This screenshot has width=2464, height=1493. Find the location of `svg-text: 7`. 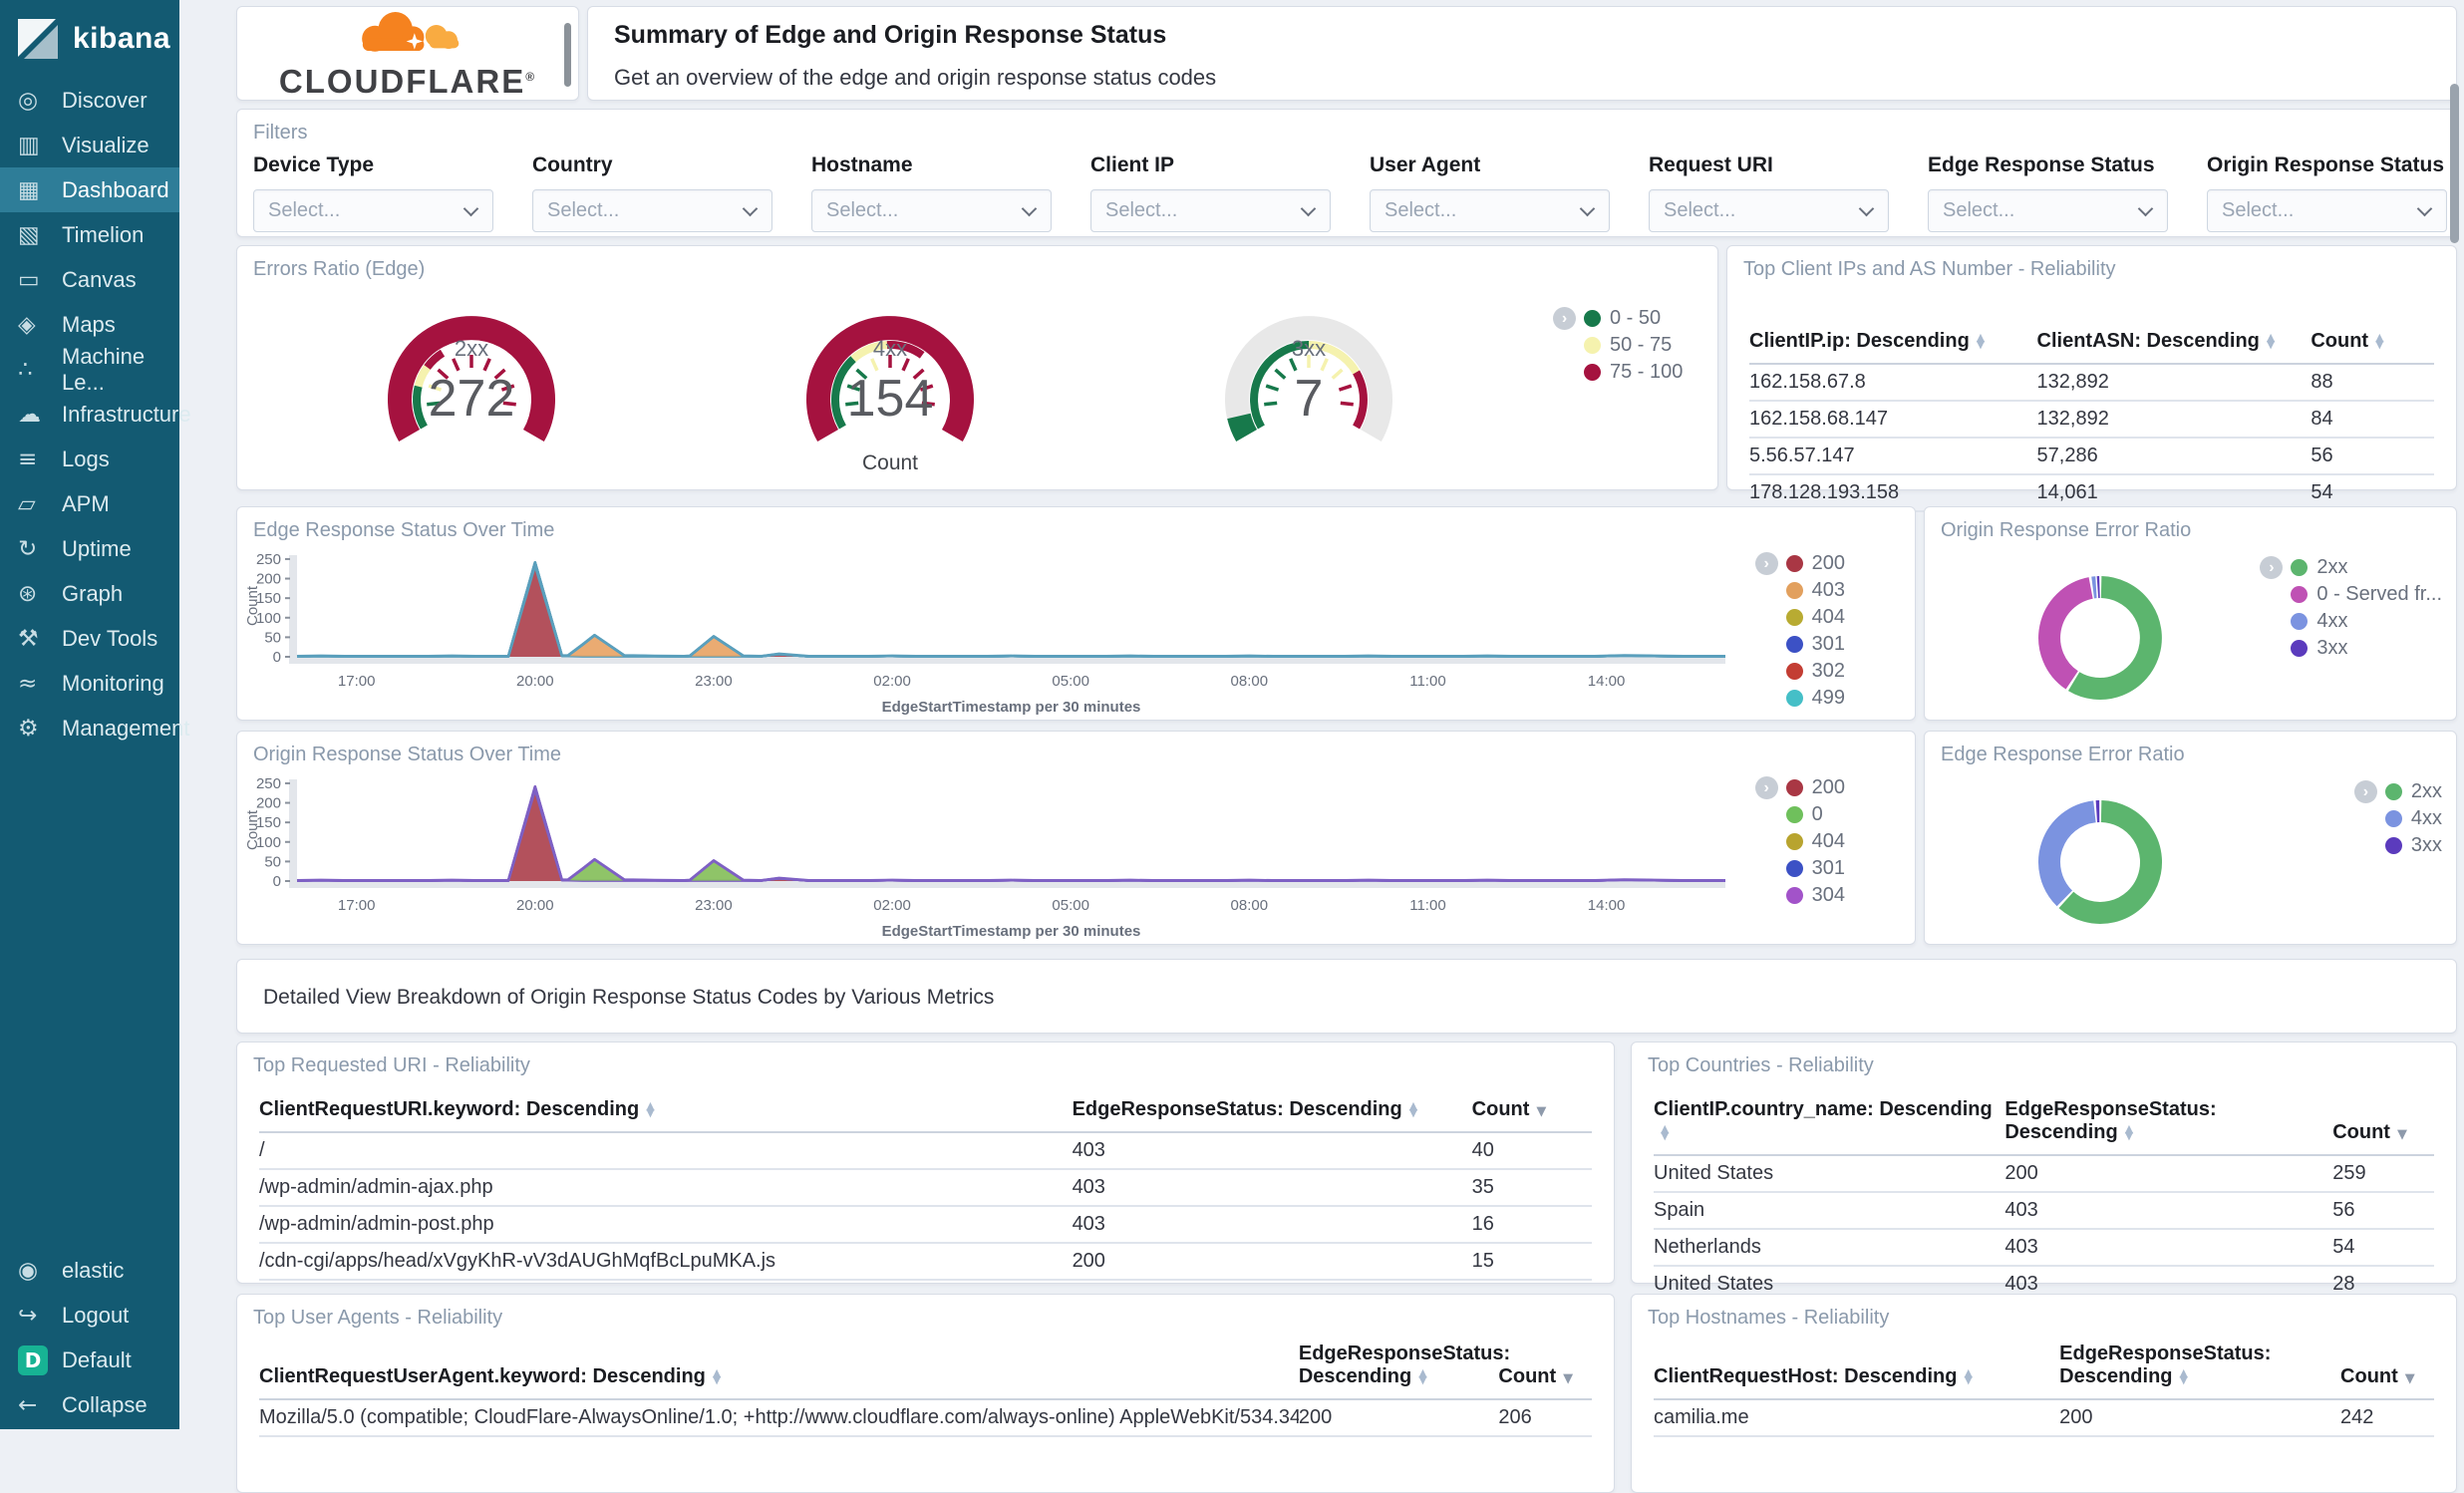

svg-text: 7 is located at coordinates (1310, 399).